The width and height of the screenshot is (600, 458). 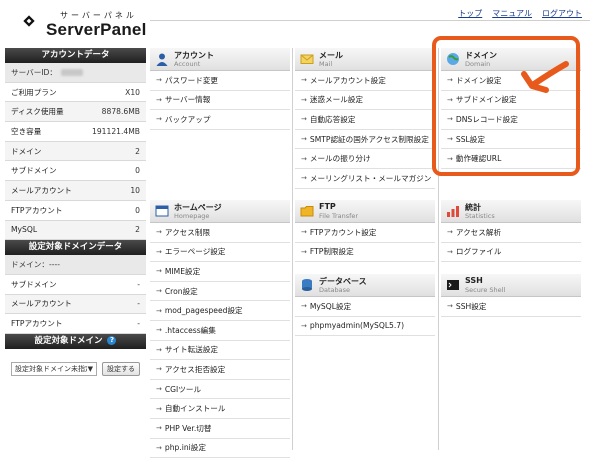 I want to click on panel-ssh: SSH Secure Shell → SSH設定, so click(x=511, y=295).